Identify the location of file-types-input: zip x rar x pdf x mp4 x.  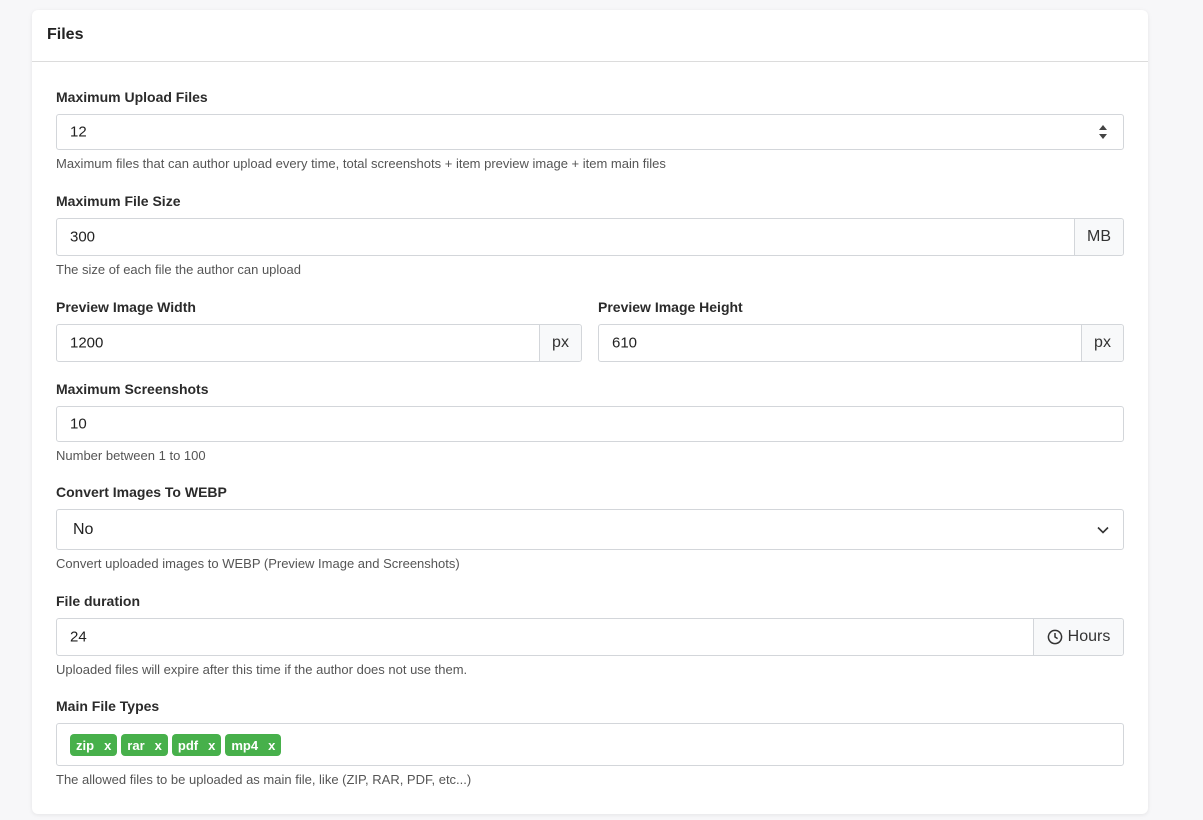
(590, 744).